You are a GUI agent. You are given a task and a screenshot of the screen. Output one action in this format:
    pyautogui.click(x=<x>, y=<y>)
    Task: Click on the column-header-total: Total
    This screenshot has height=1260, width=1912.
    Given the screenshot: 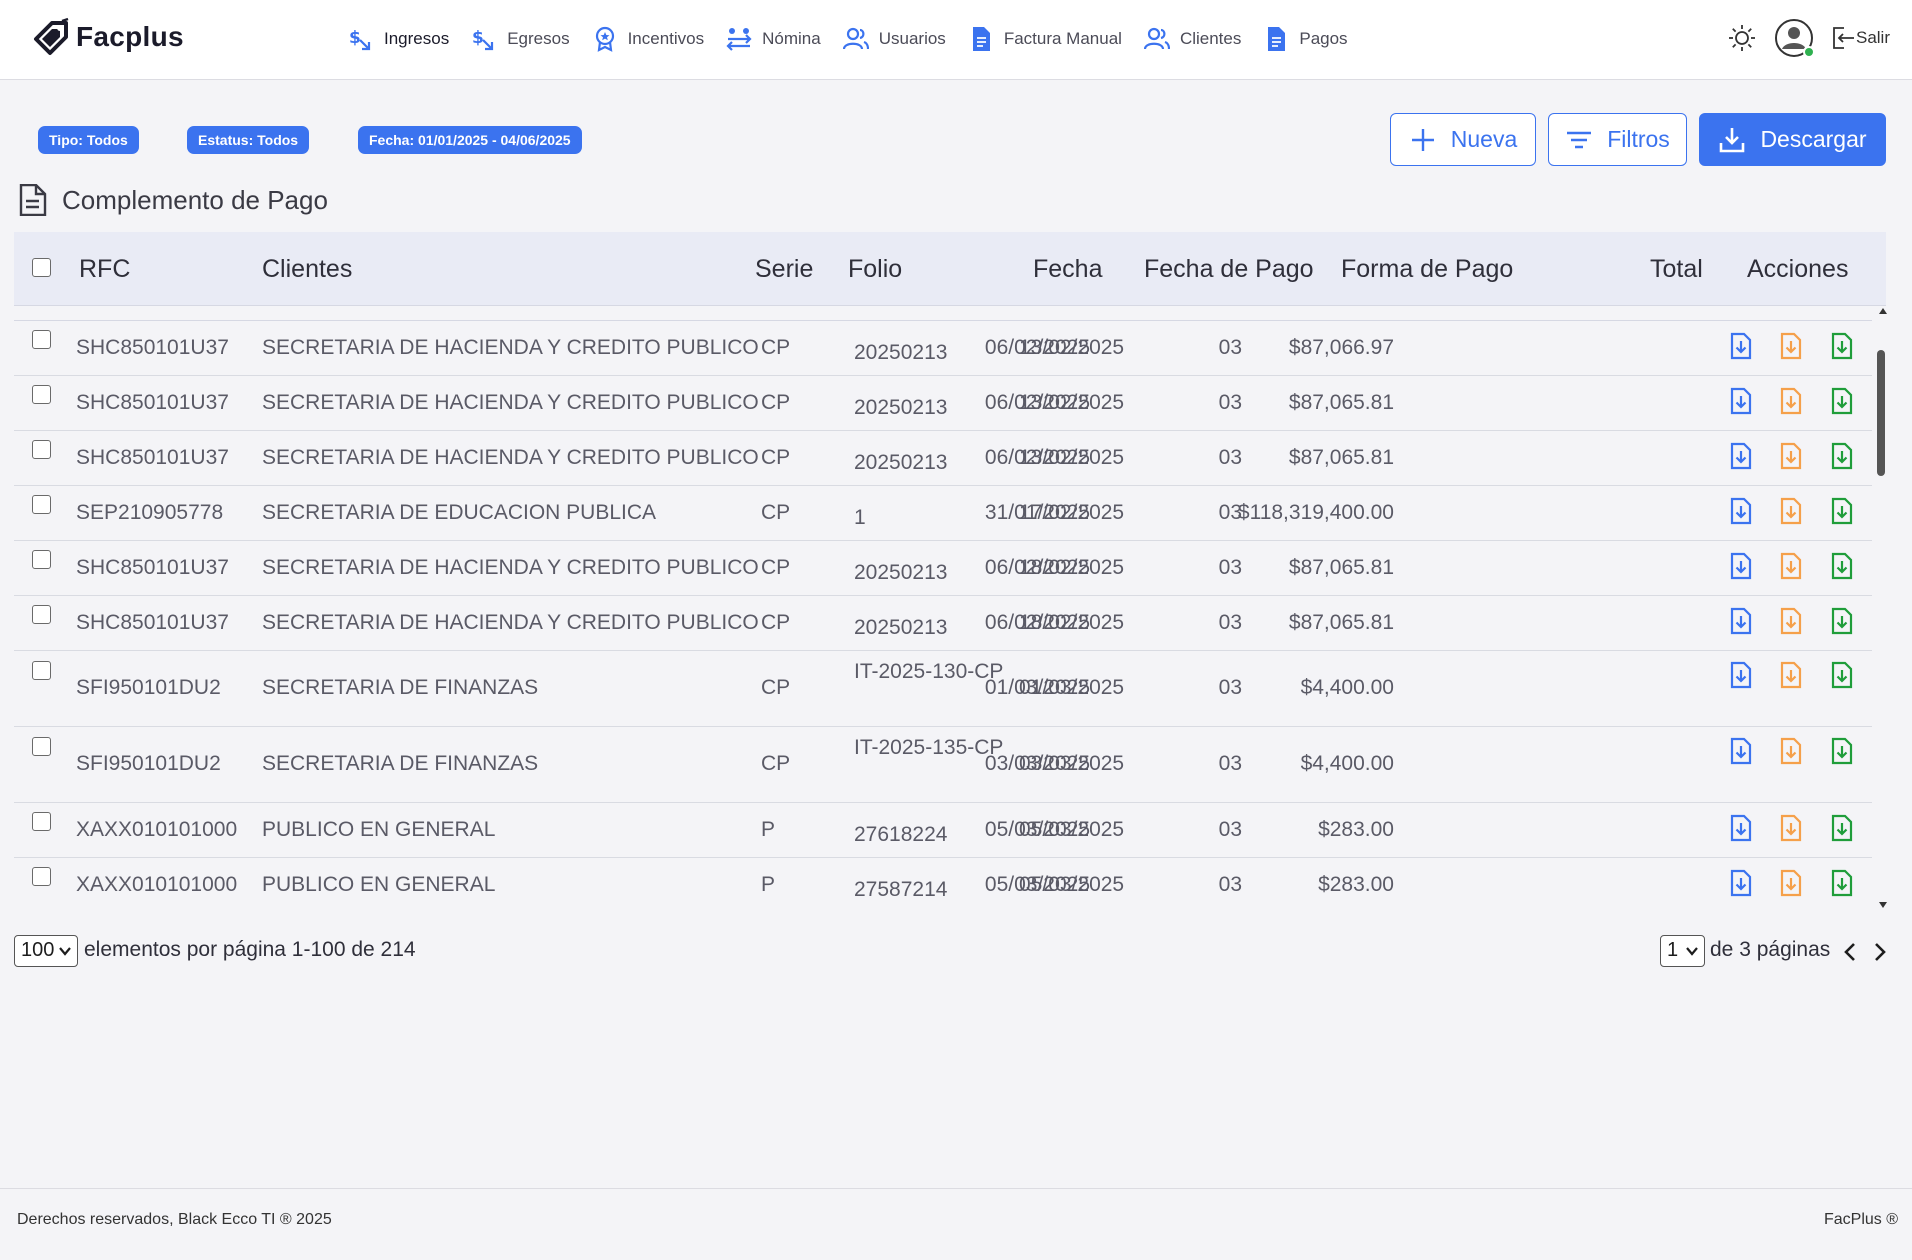 What is the action you would take?
    pyautogui.click(x=1676, y=269)
    